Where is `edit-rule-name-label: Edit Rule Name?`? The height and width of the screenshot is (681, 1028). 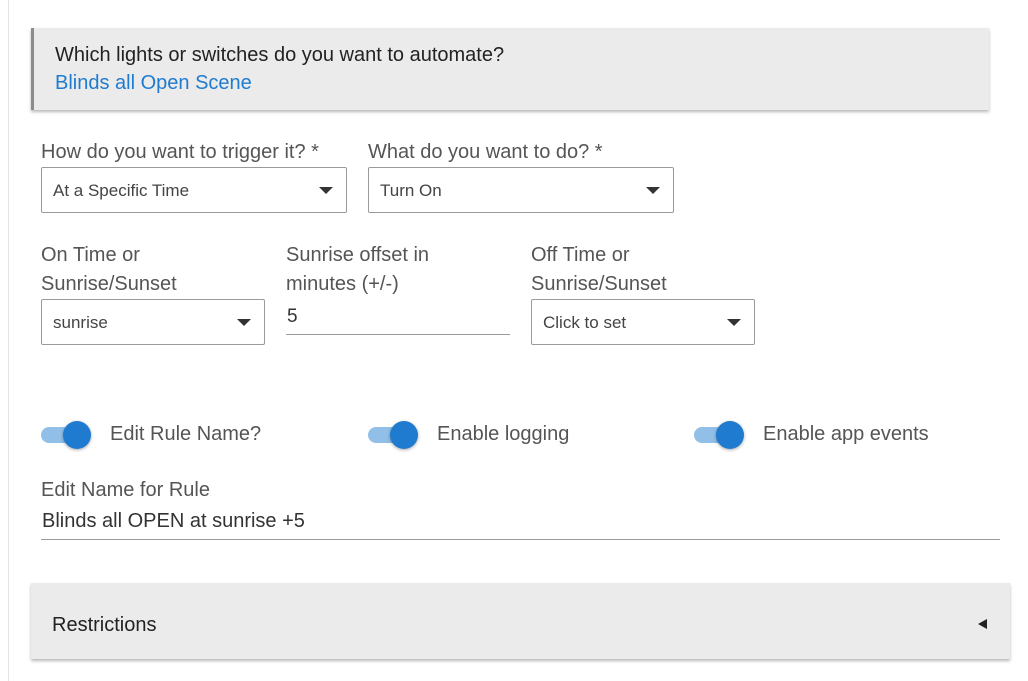 edit-rule-name-label: Edit Rule Name? is located at coordinates (186, 434).